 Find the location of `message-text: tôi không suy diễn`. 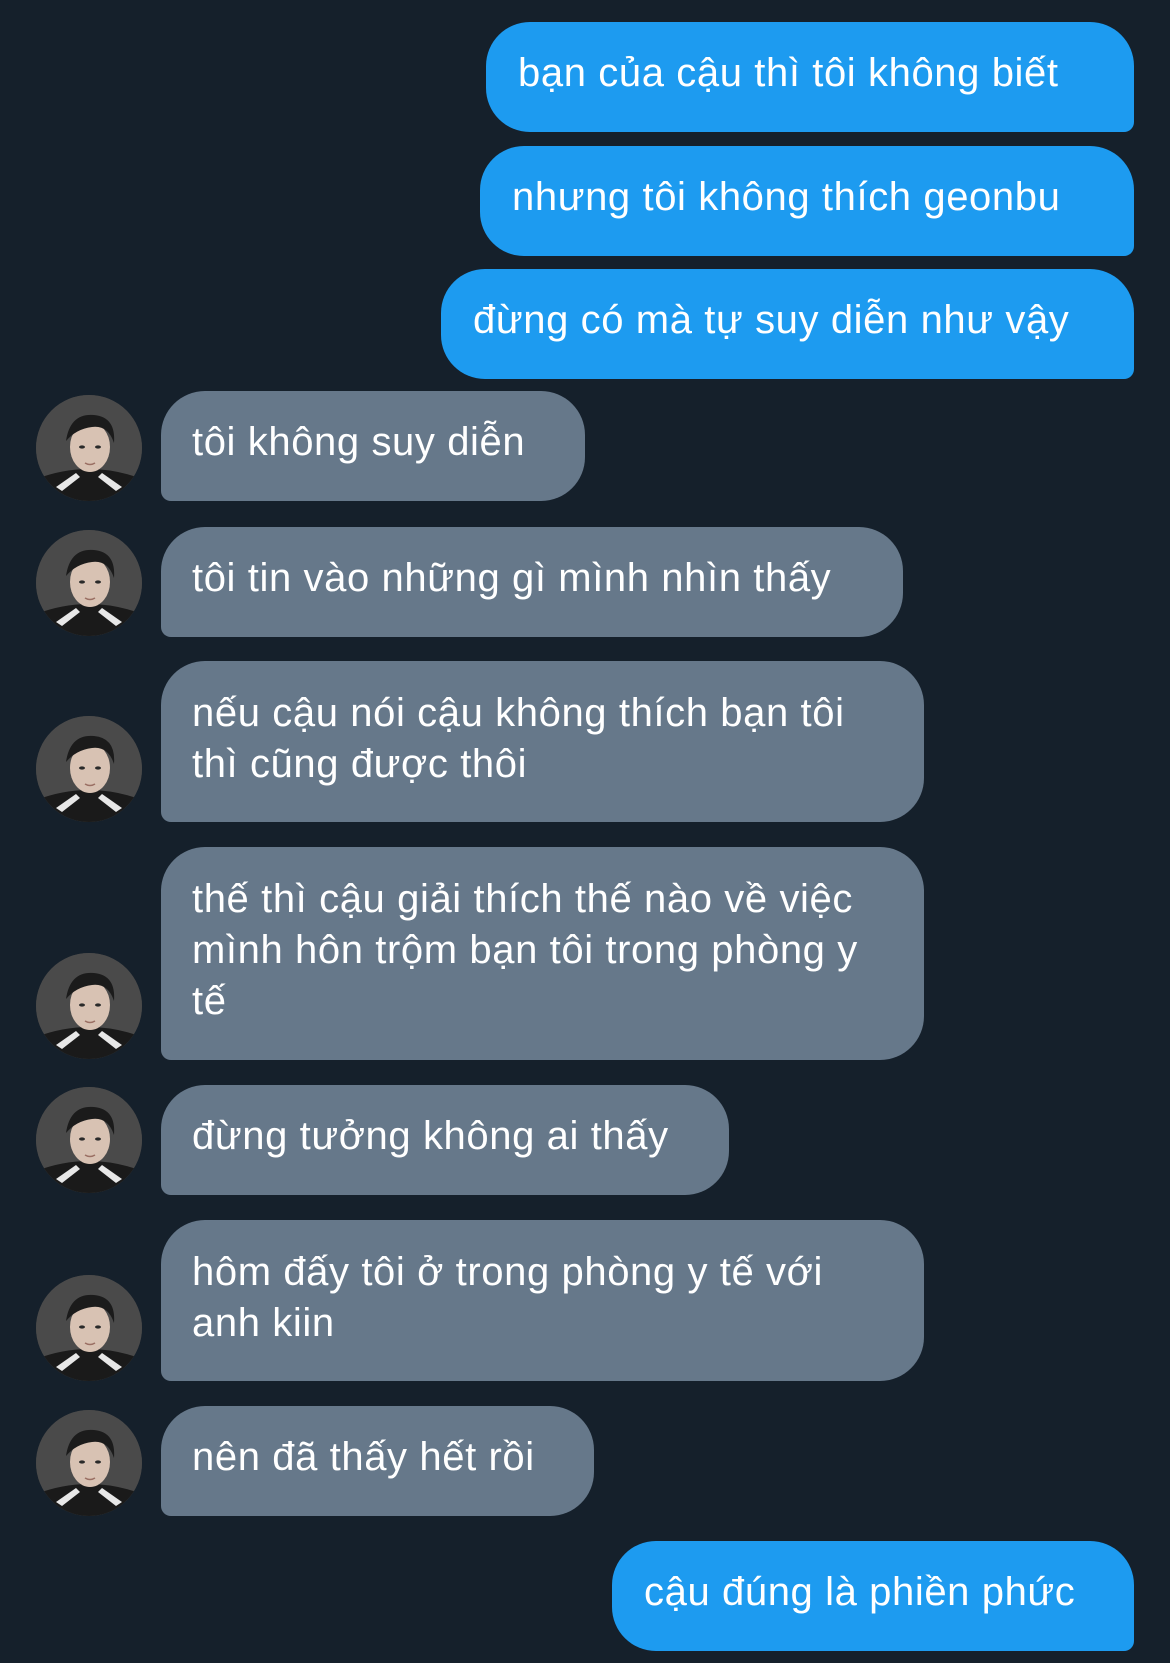

message-text: tôi không suy diễn is located at coordinates (359, 442).